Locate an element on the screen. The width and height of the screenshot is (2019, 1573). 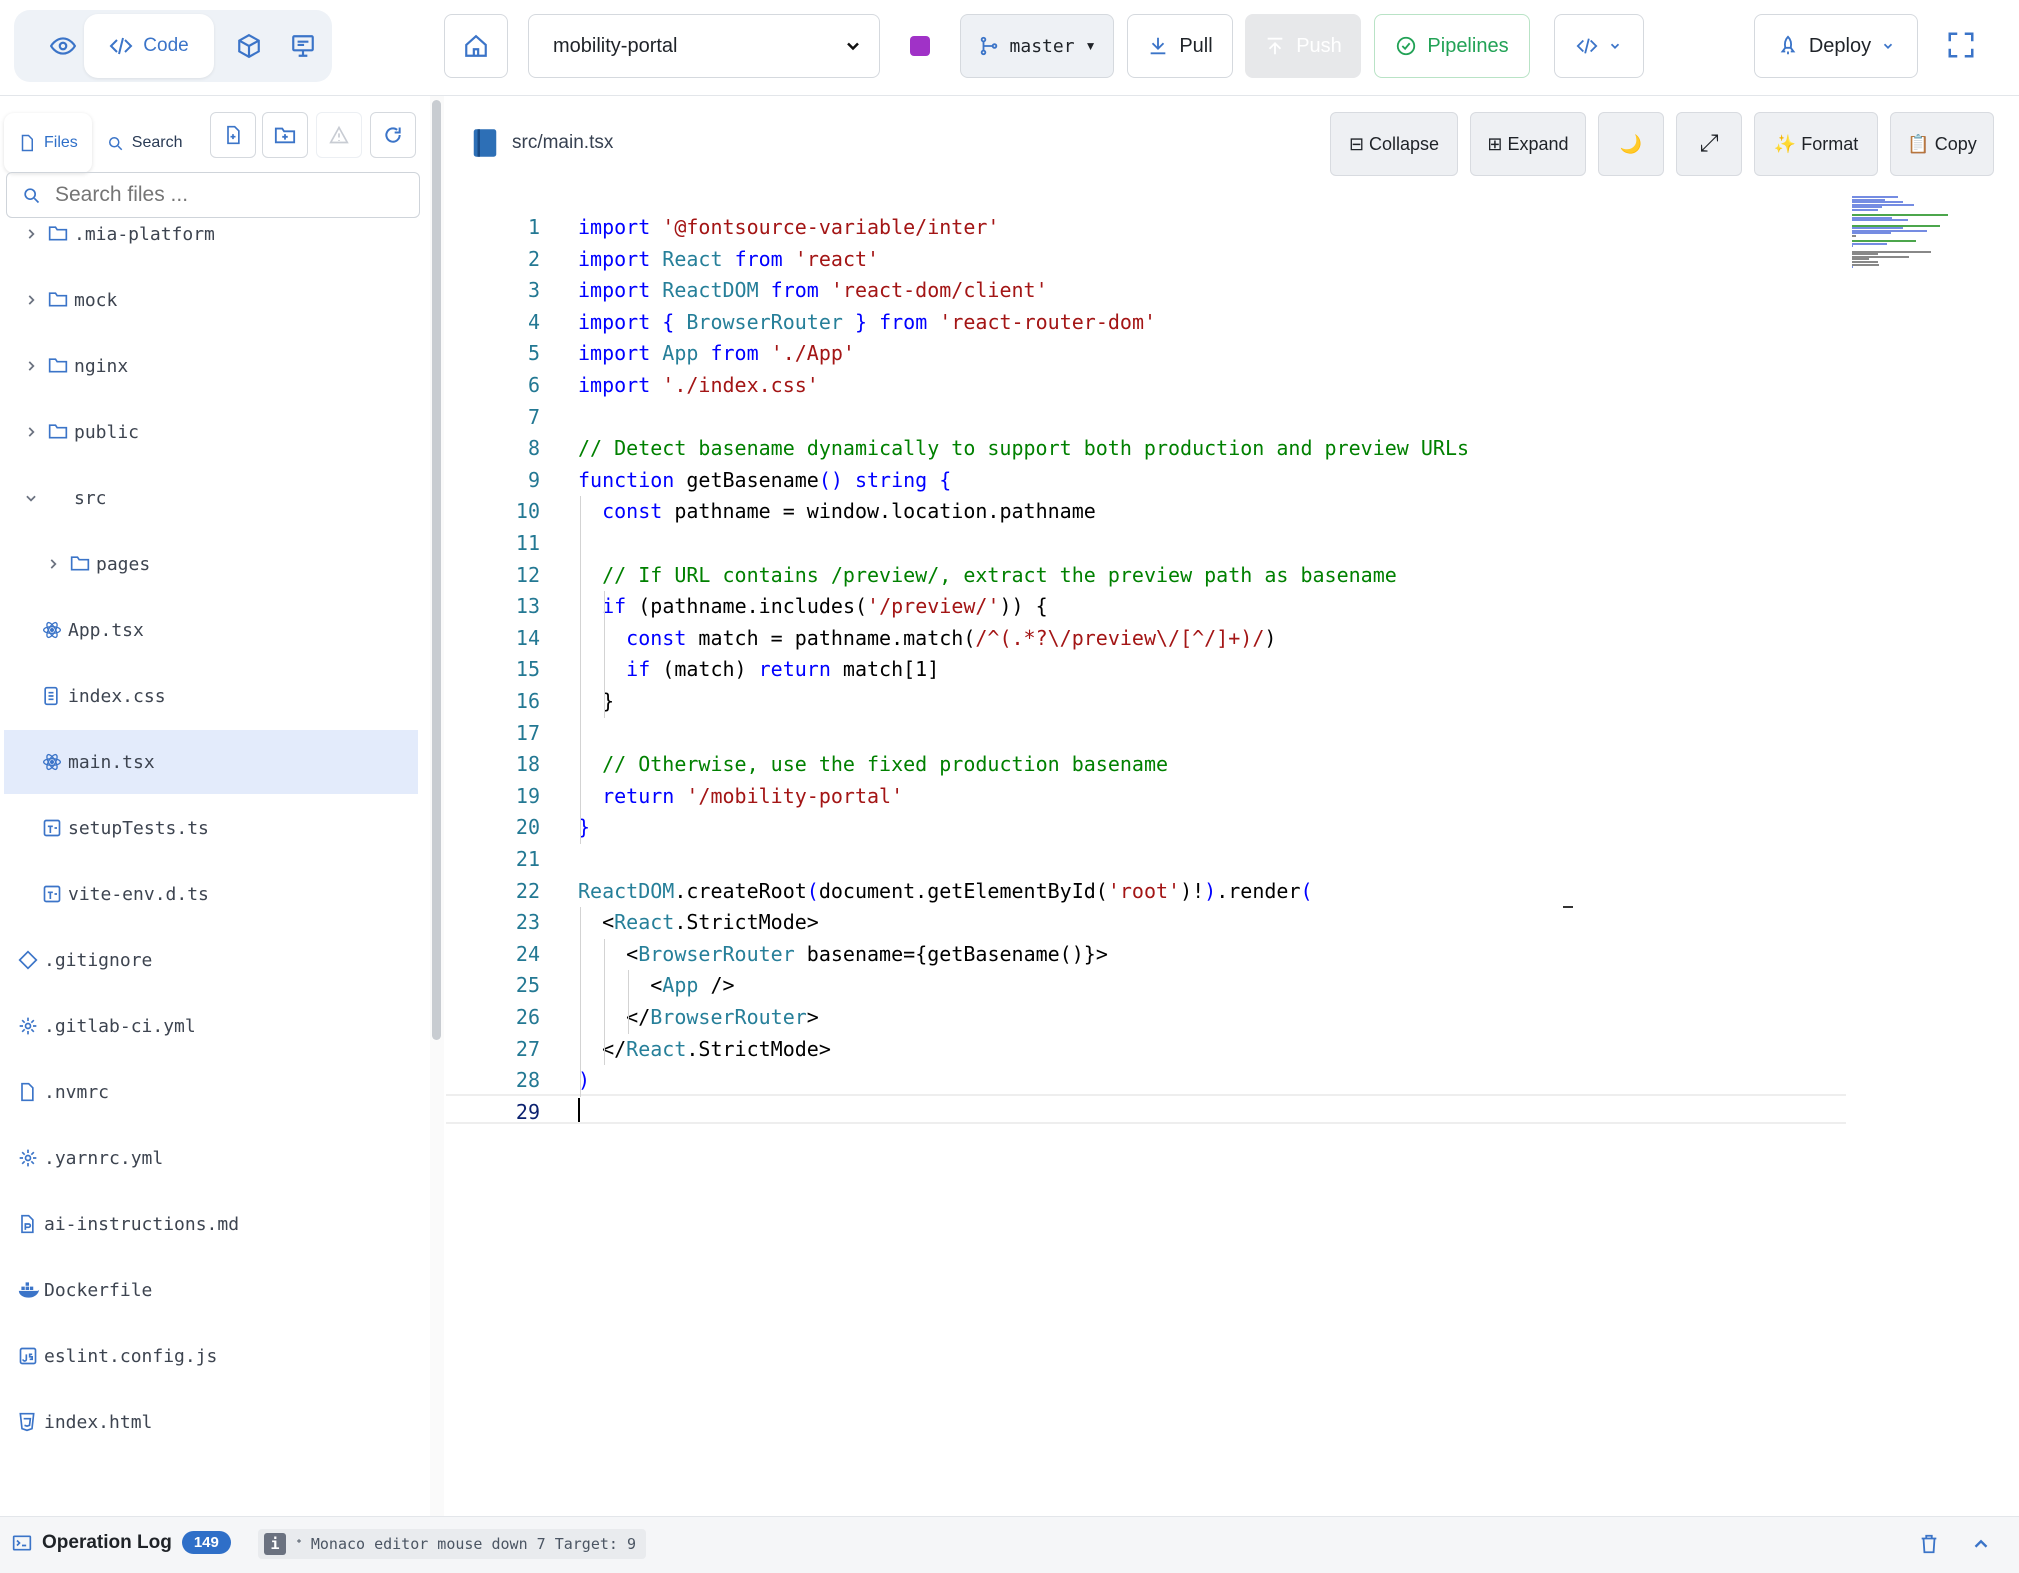
tree-folder: mock is located at coordinates (211, 300).